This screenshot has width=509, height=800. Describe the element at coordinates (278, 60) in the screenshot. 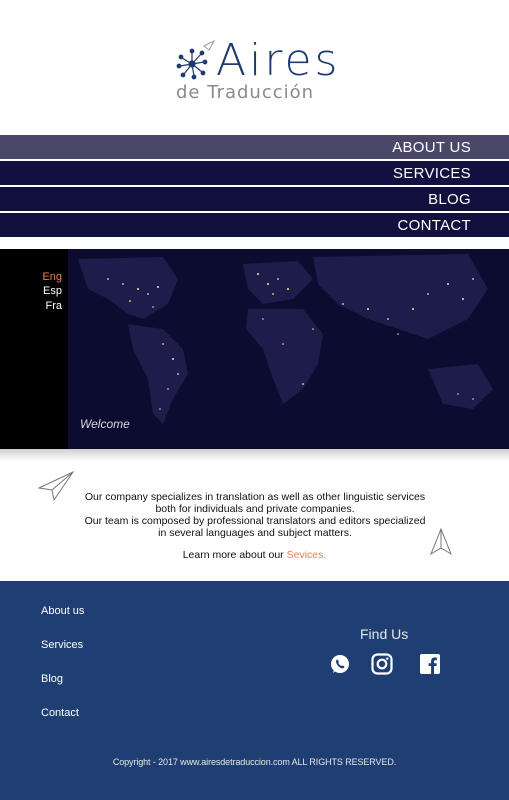

I see `brand-name: Aires` at that location.